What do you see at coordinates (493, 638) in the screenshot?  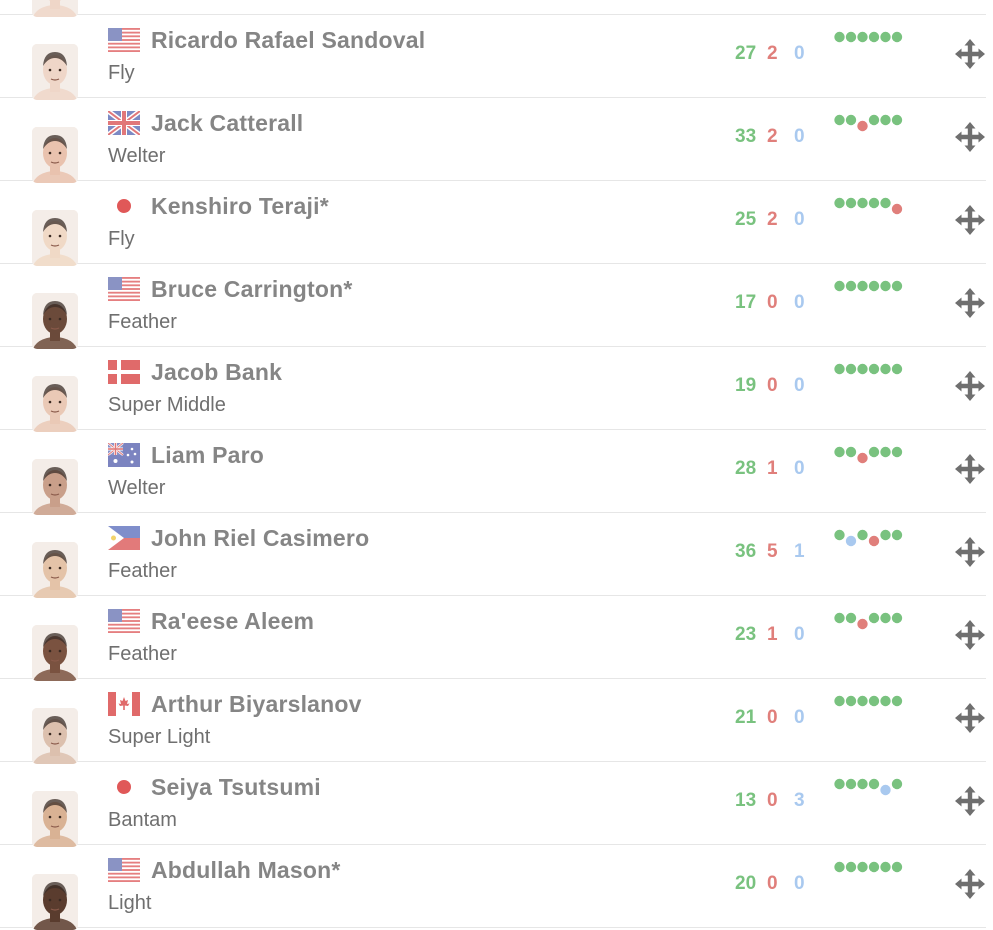 I see `boxer-row: Ra'eese Aleem Feather 23 1 0` at bounding box center [493, 638].